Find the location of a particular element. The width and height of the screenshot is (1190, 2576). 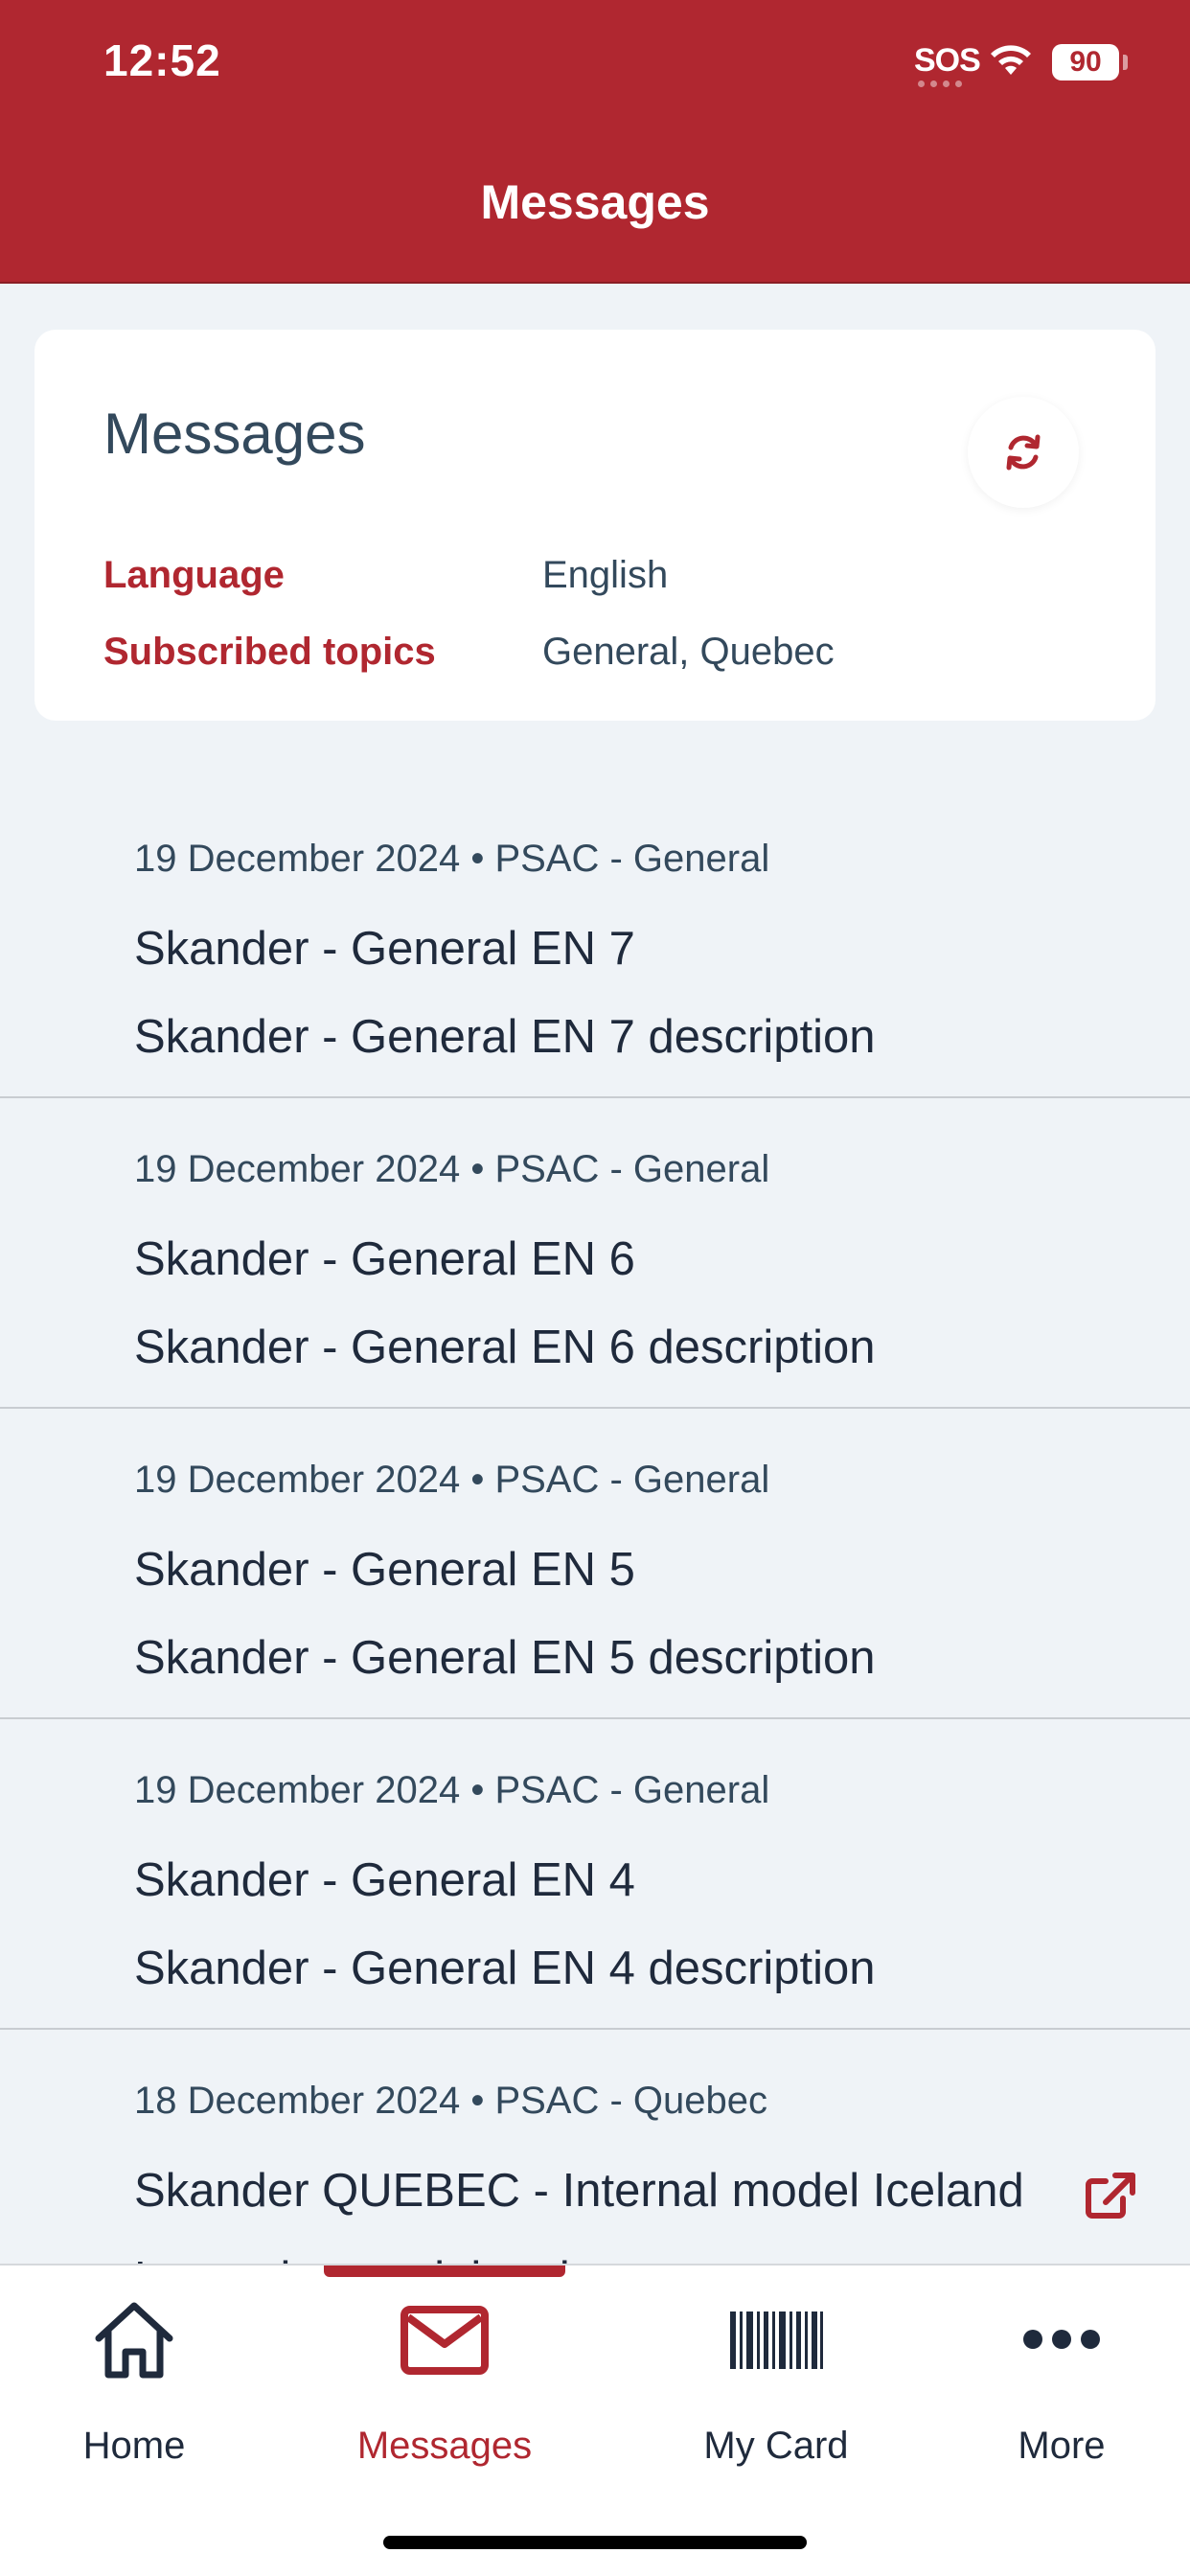

status-time: 12:52 is located at coordinates (162, 60).